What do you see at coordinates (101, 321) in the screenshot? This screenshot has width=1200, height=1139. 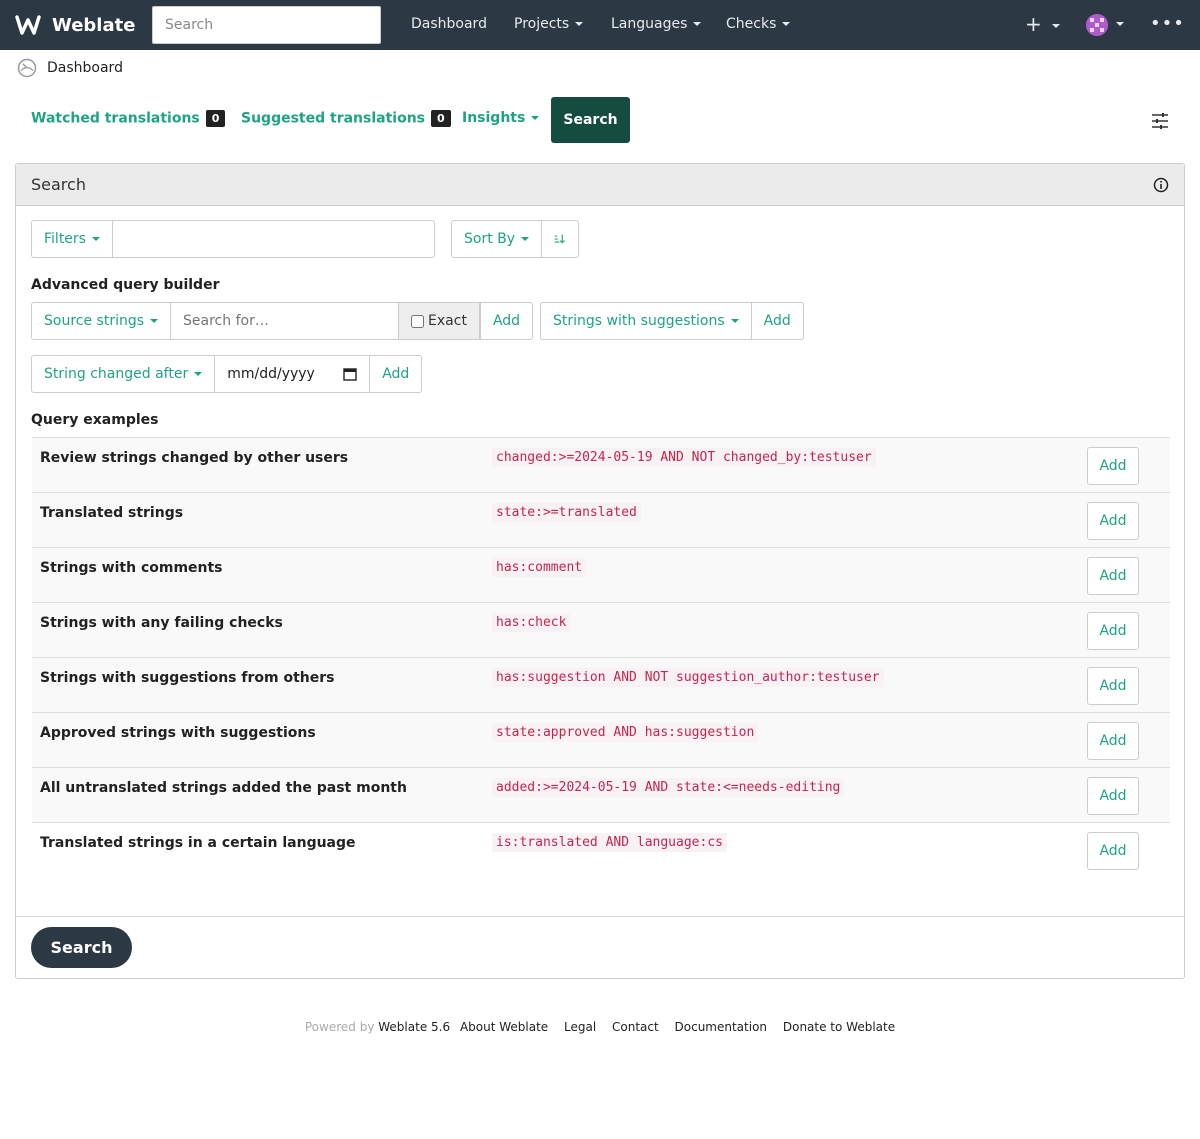 I see `source-strings-dropdown: Source strings` at bounding box center [101, 321].